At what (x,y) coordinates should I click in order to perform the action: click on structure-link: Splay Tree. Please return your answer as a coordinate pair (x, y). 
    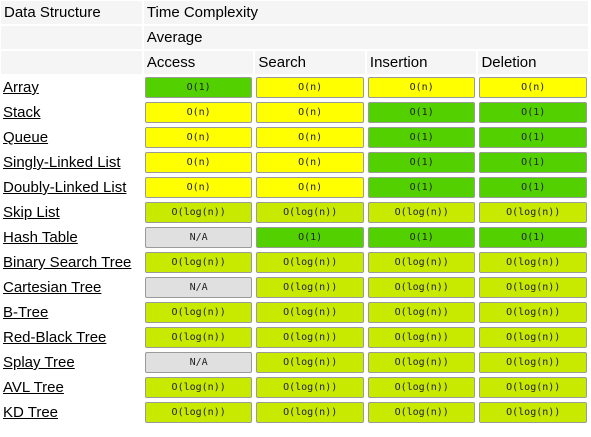
    Looking at the image, I should click on (39, 362).